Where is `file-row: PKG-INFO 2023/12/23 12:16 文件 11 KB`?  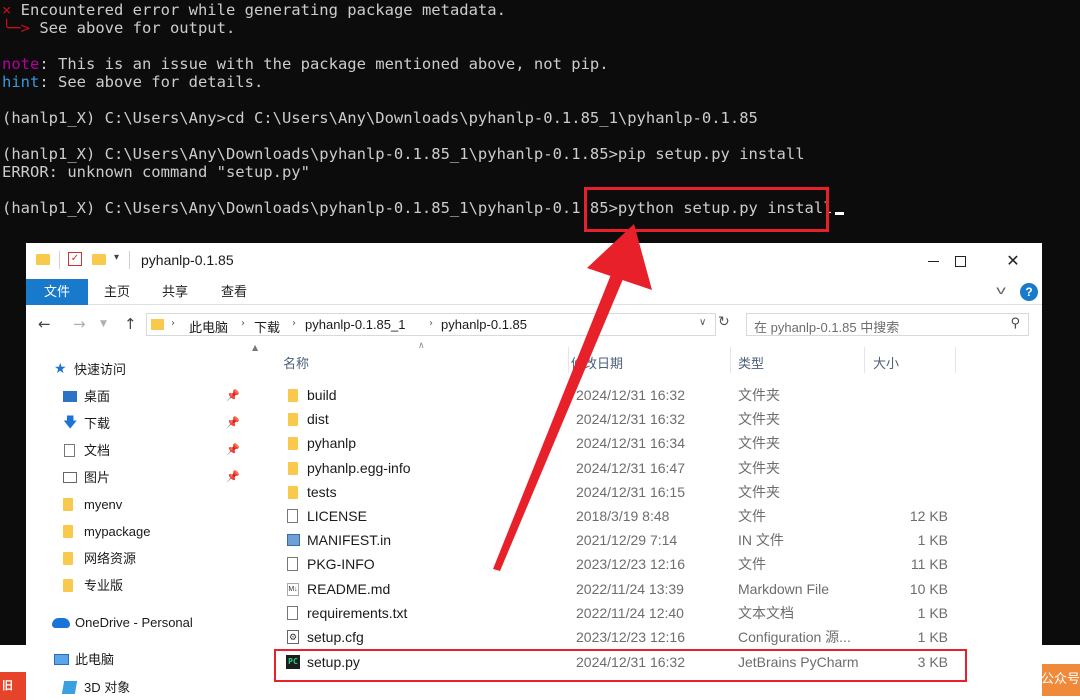 file-row: PKG-INFO 2023/12/23 12:16 文件 11 KB is located at coordinates (654, 564).